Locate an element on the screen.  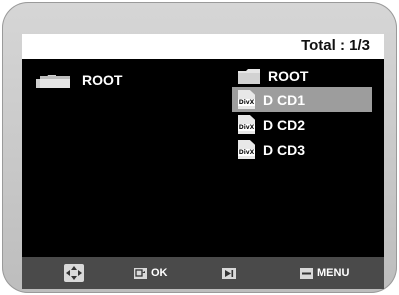
list-item-d-cd2: DivX D CD2 is located at coordinates (302, 124).